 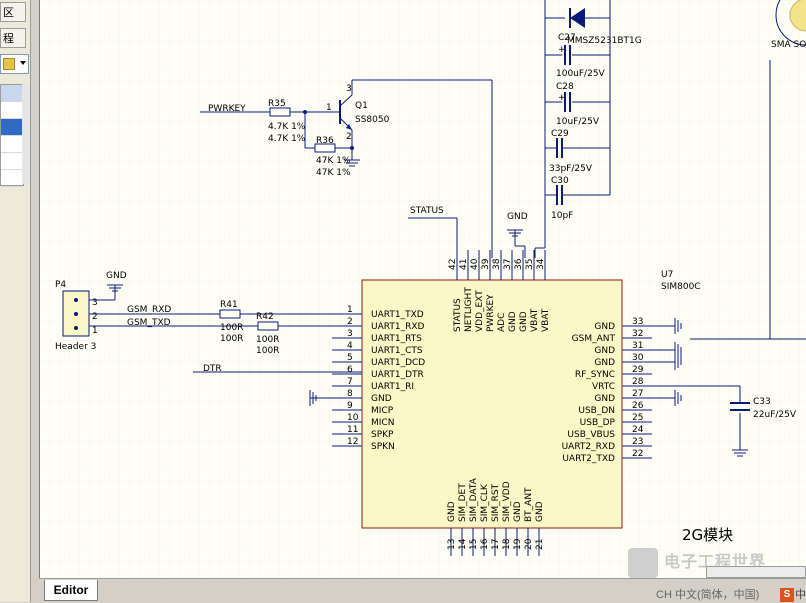 I want to click on tab-editor: Editor, so click(x=71, y=590).